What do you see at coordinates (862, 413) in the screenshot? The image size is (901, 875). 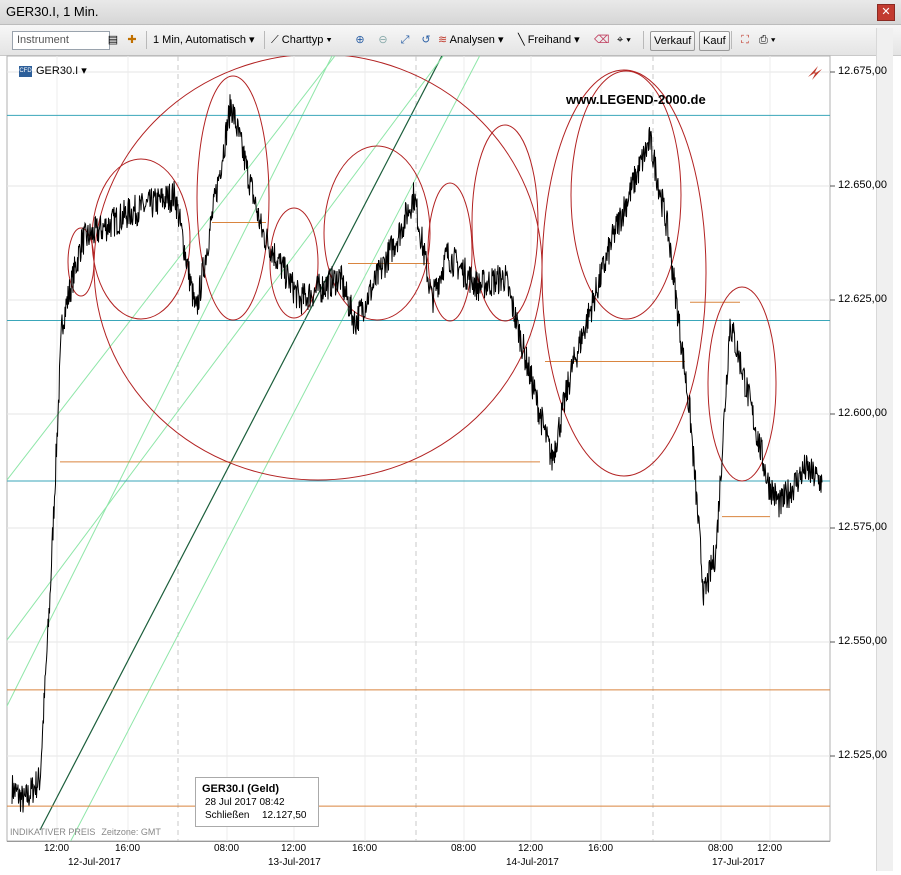 I see `y-tick-label: 12.600,00` at bounding box center [862, 413].